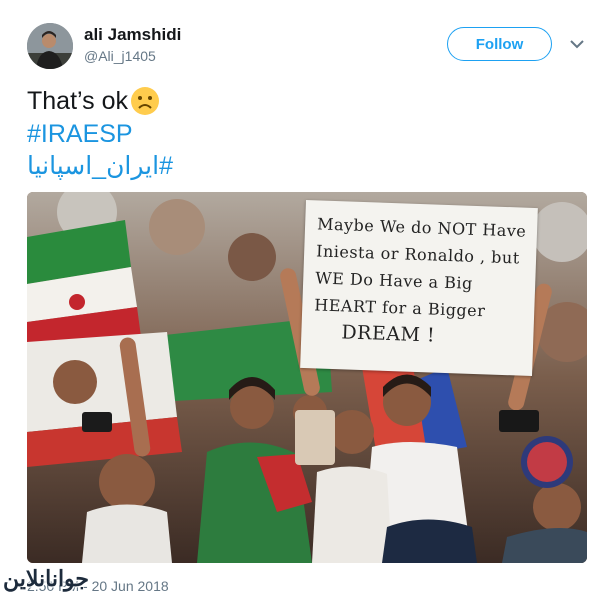  What do you see at coordinates (307, 166) in the screenshot?
I see `hashtag-link-persian: #ایران_اسپانیا` at bounding box center [307, 166].